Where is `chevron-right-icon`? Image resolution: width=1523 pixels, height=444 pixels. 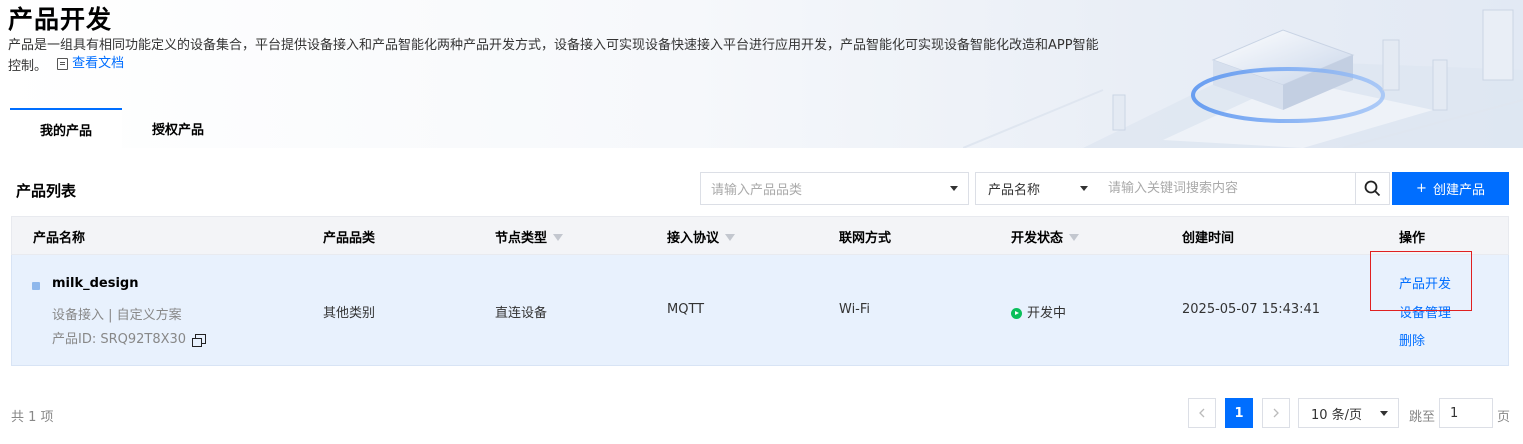
chevron-right-icon is located at coordinates (1276, 413).